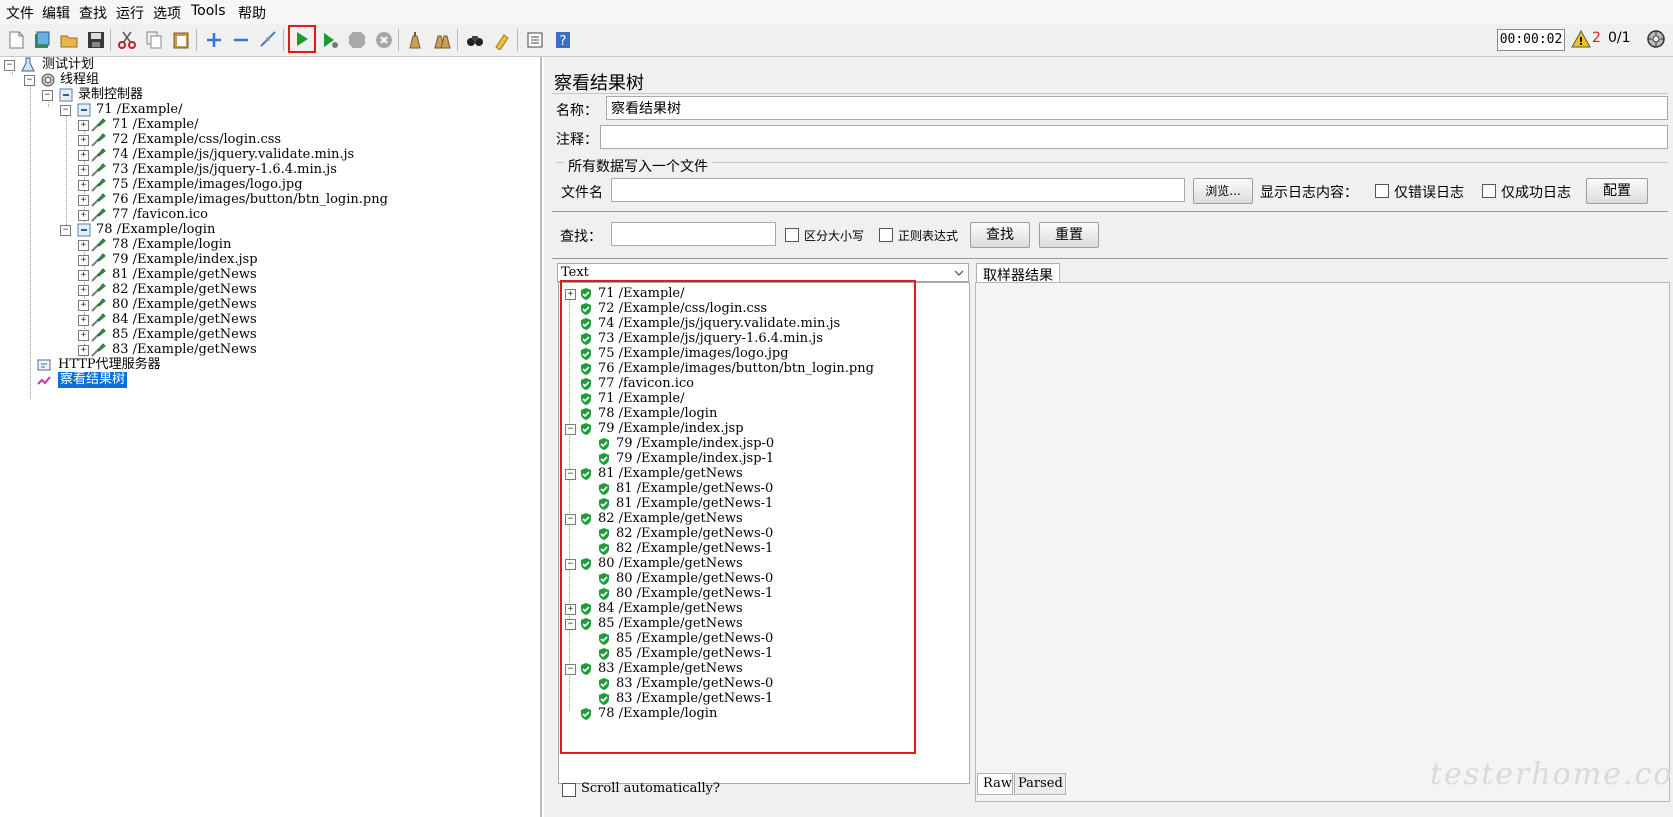 Image resolution: width=1673 pixels, height=817 pixels. What do you see at coordinates (693, 234) in the screenshot?
I see `search-field` at bounding box center [693, 234].